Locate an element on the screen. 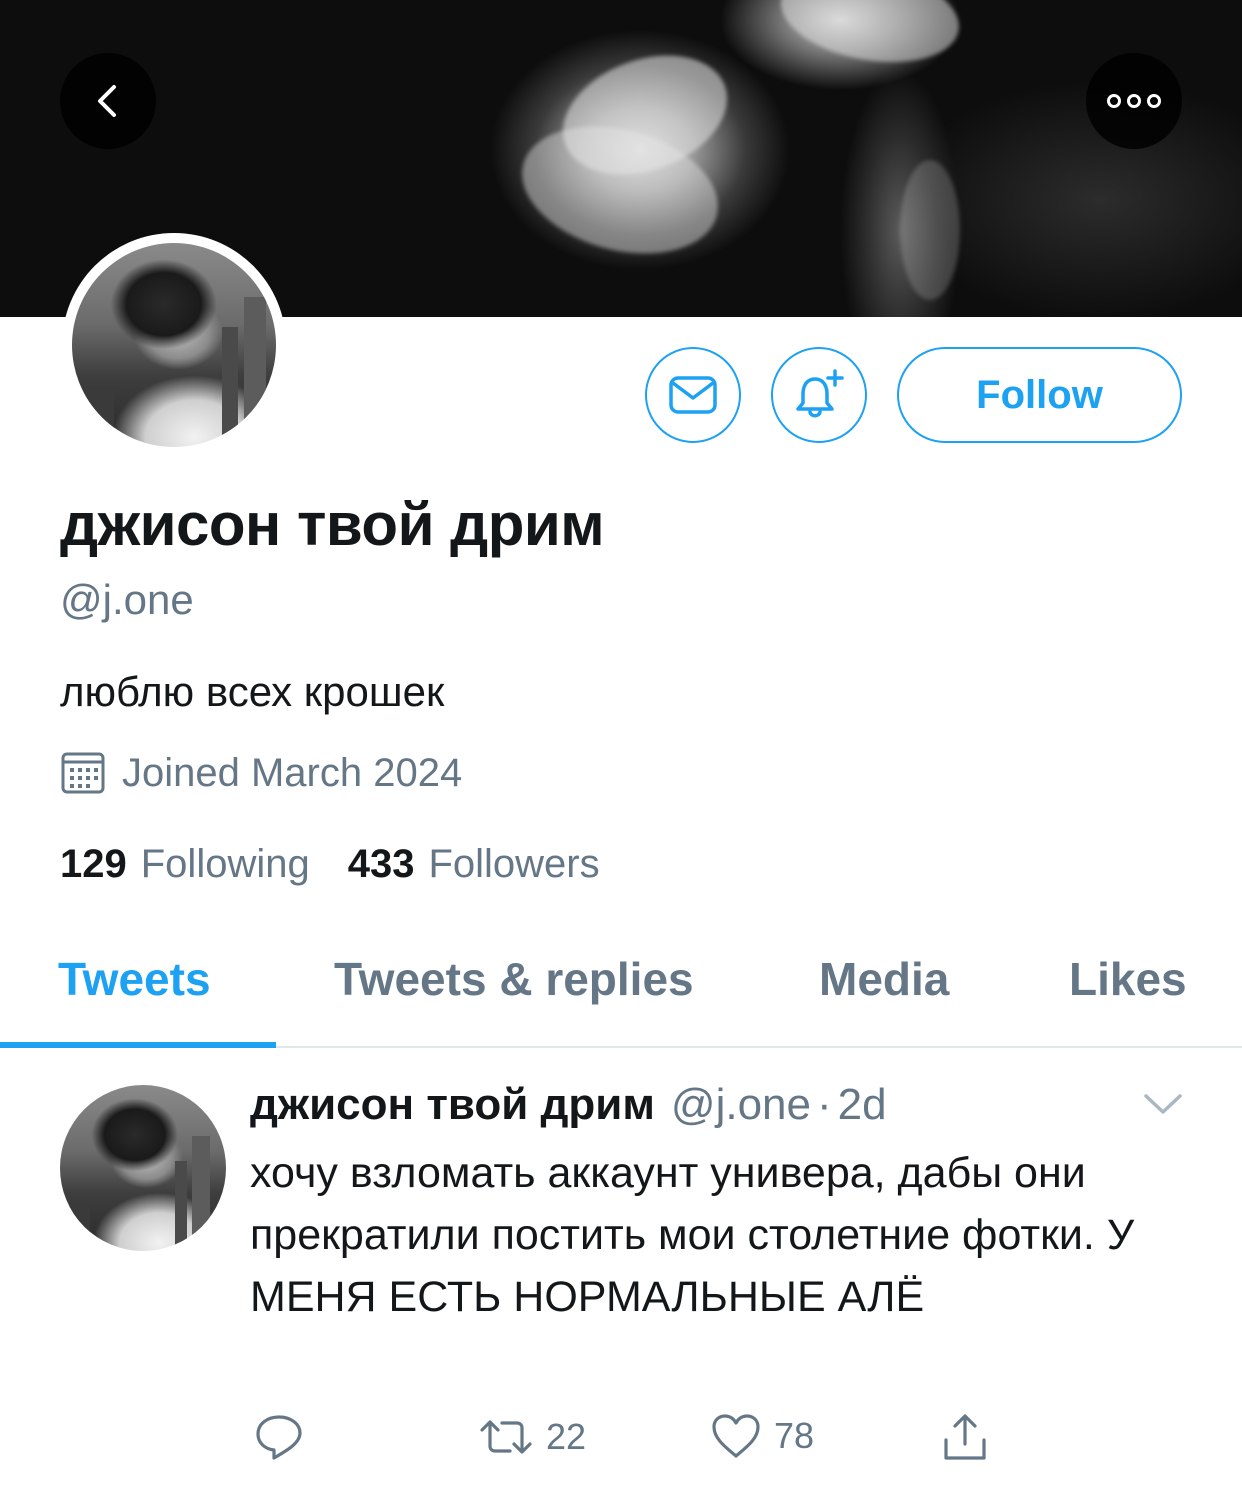 The image size is (1242, 1492). follow-button: Follow is located at coordinates (1039, 395).